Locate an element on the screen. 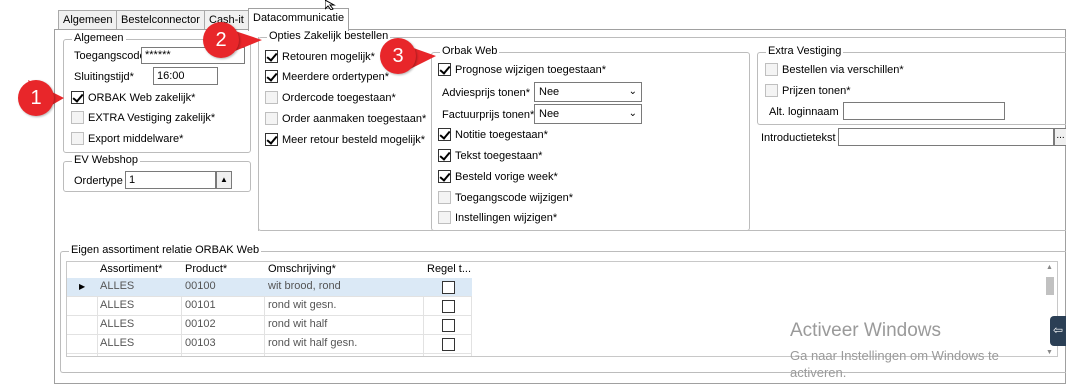 The image size is (1066, 388). callout-2-badge: 2 is located at coordinates (221, 40).